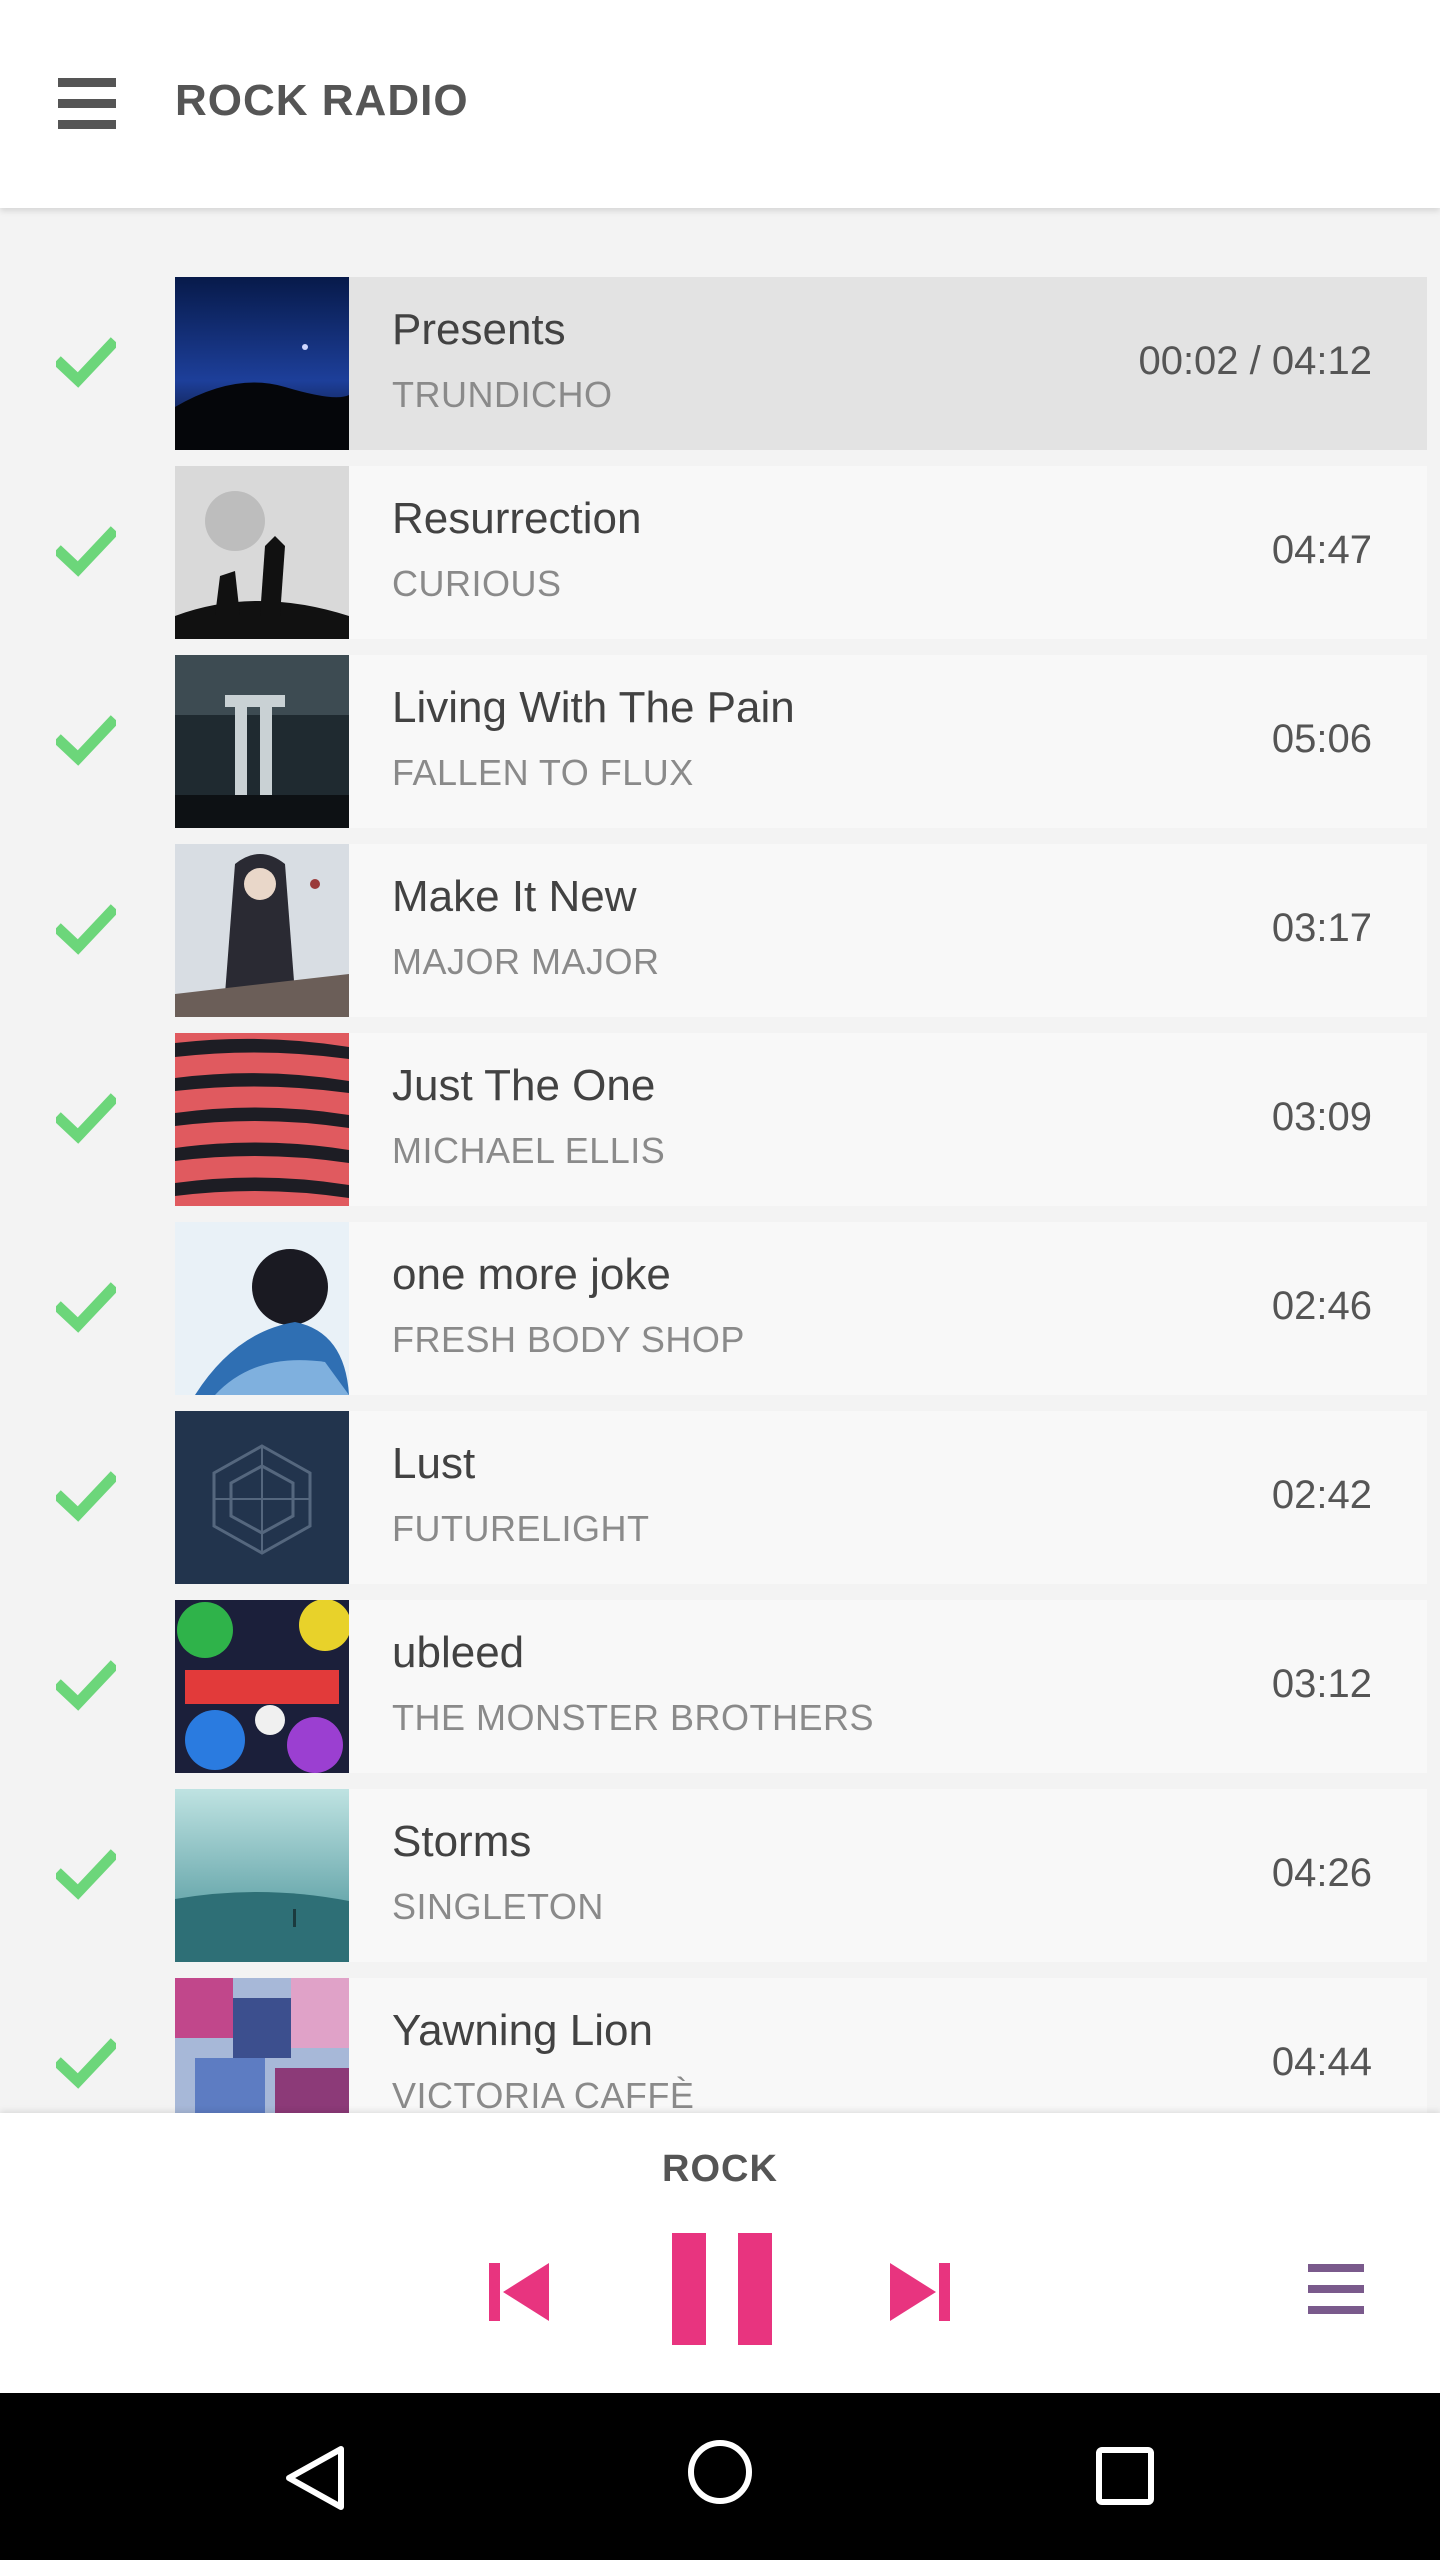  Describe the element at coordinates (888, 1875) in the screenshot. I see `track-card: Storms SINGLETON 04:26` at that location.